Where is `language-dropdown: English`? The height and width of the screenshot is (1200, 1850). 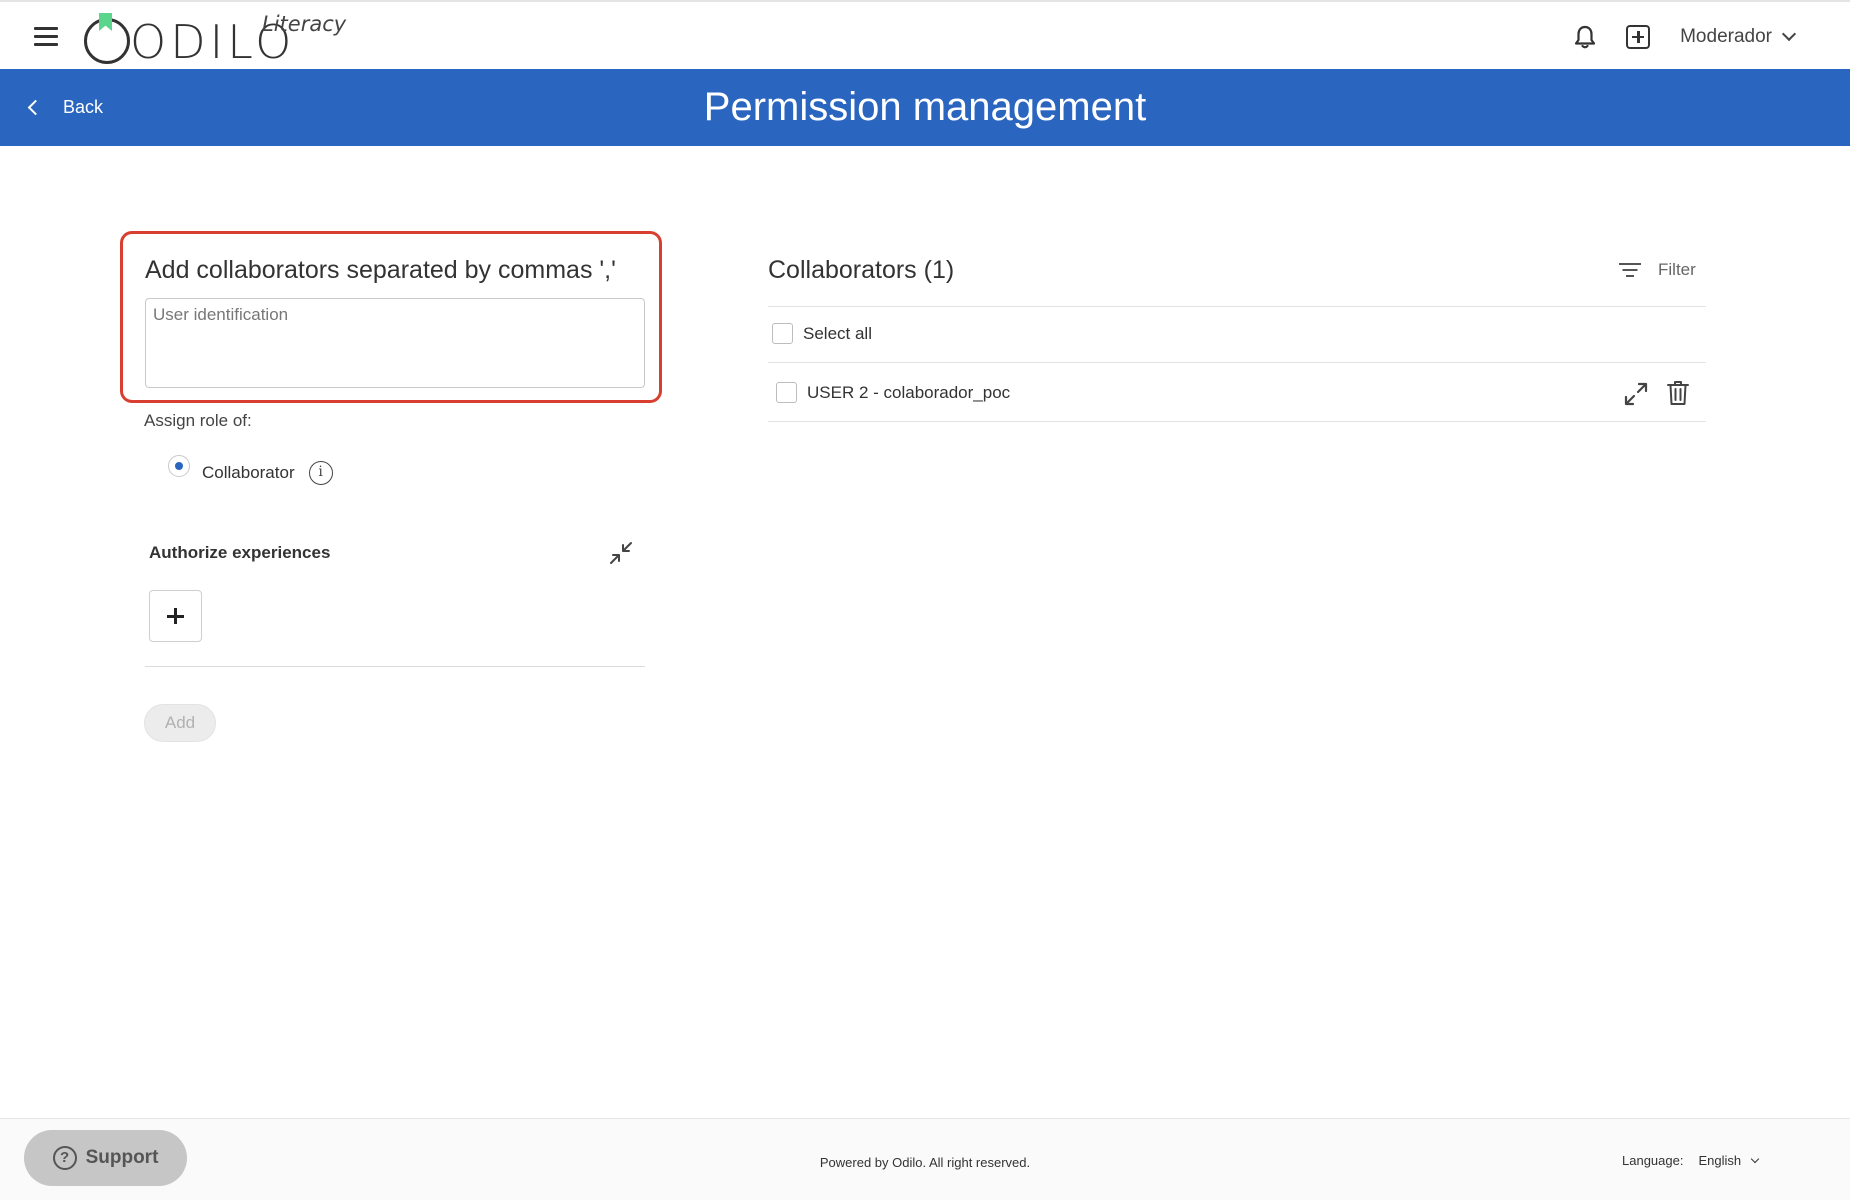
language-dropdown: English is located at coordinates (1729, 1160).